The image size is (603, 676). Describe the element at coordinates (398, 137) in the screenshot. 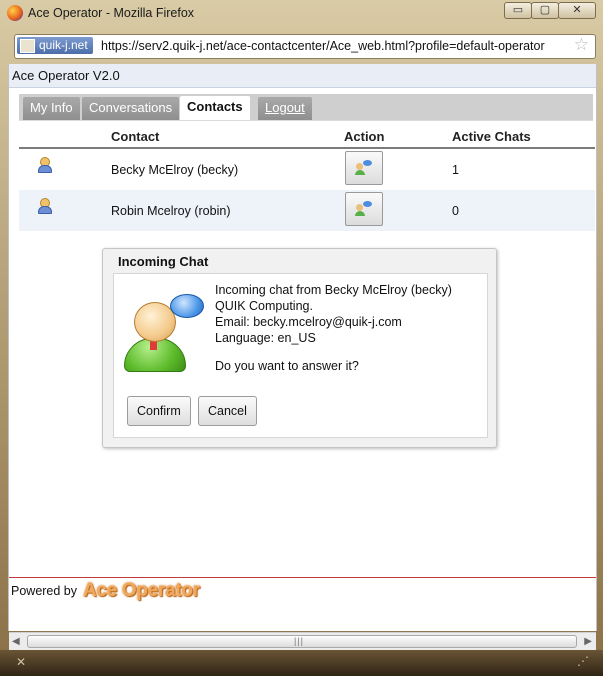

I see `action-column-header: Action` at that location.